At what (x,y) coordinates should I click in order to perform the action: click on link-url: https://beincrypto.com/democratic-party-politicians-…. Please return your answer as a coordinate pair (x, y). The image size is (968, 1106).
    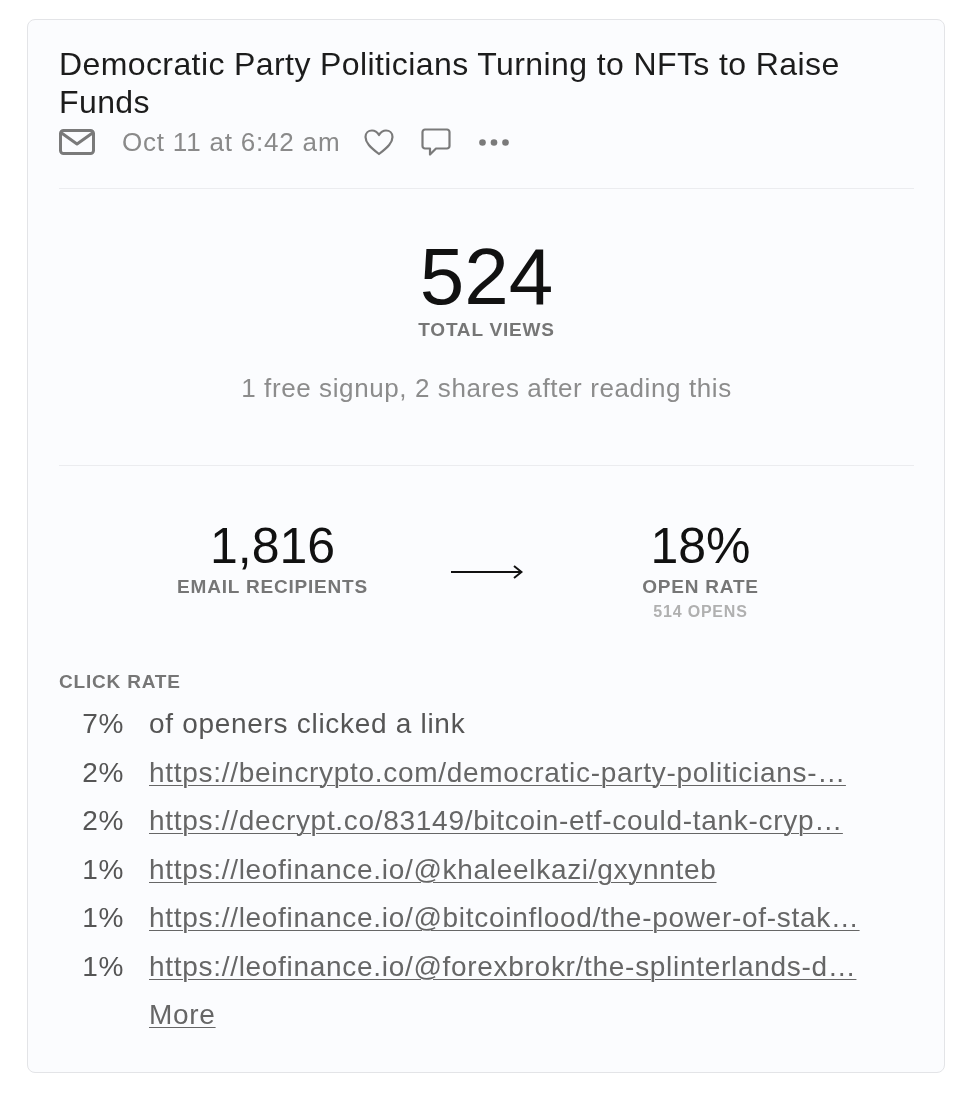
    Looking at the image, I should click on (497, 772).